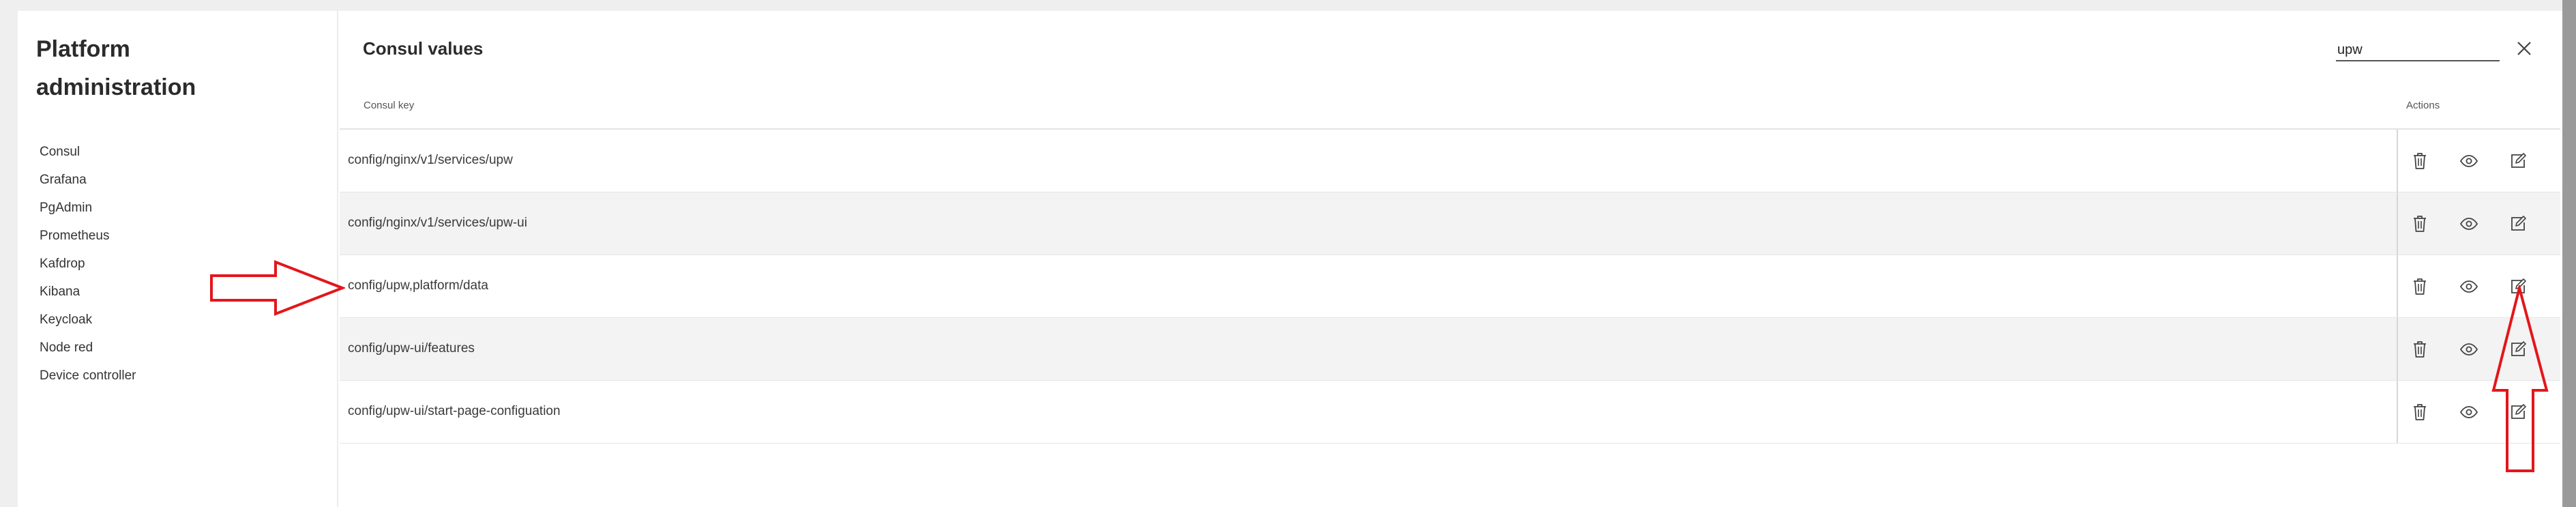 The width and height of the screenshot is (2576, 507). Describe the element at coordinates (2418, 50) in the screenshot. I see `search-input` at that location.